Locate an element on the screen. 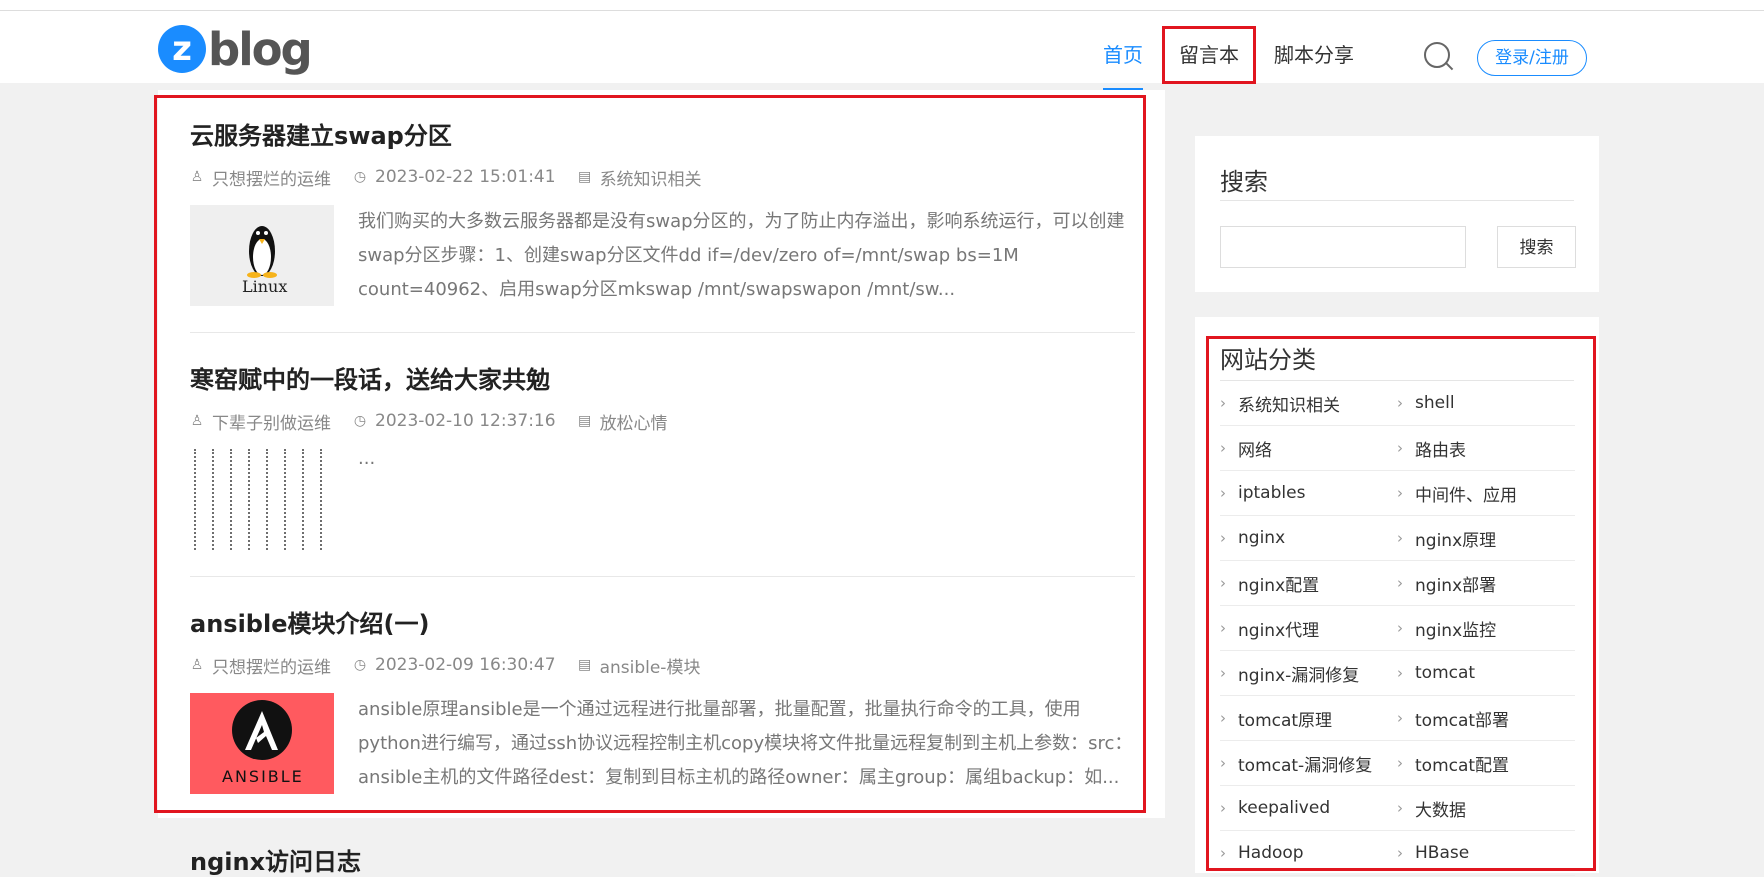  publish-date: ◷ 2023-02-10 12:37:16 is located at coordinates (454, 421).